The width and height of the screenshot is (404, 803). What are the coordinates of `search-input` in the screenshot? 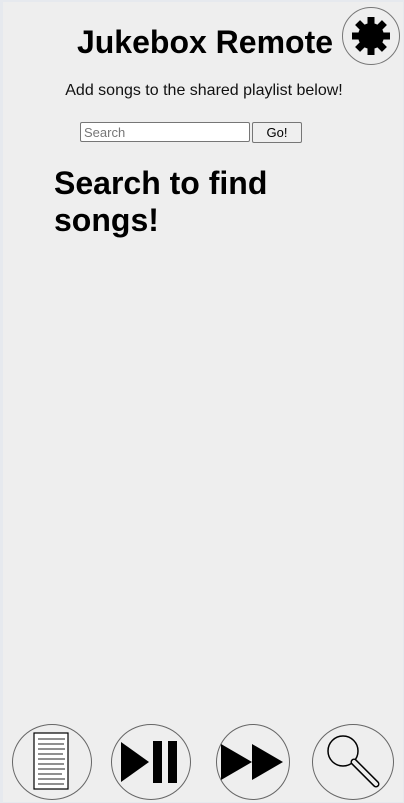 It's located at (165, 132).